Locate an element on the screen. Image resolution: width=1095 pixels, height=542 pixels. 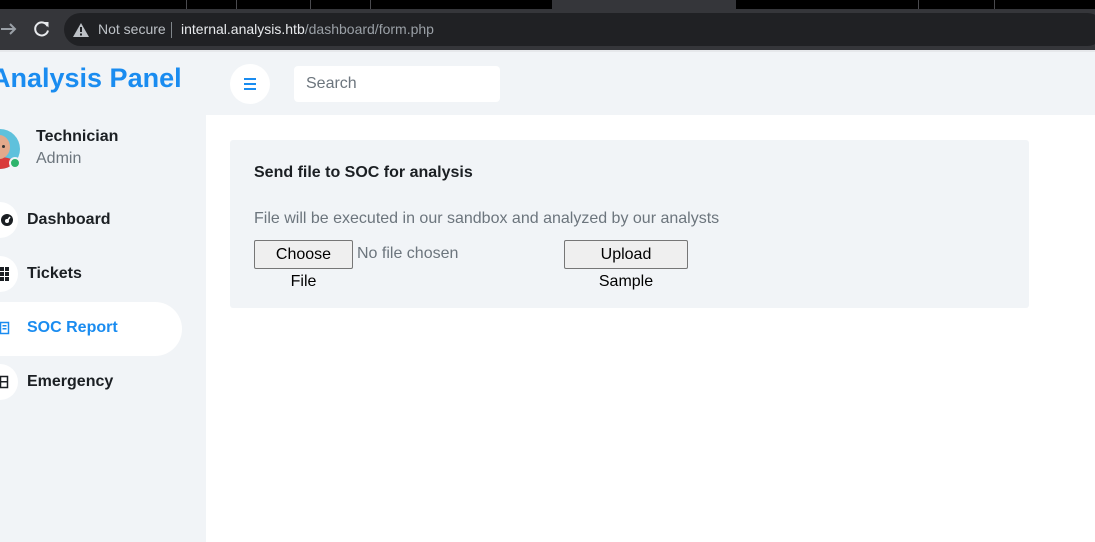
form-title: Send file to SOC for analysis is located at coordinates (363, 172).